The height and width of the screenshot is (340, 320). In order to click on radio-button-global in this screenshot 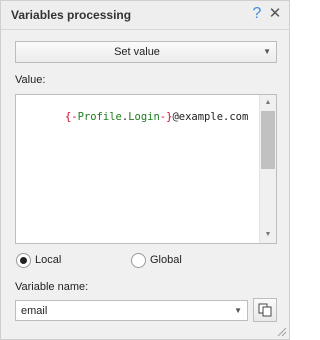, I will do `click(138, 260)`.